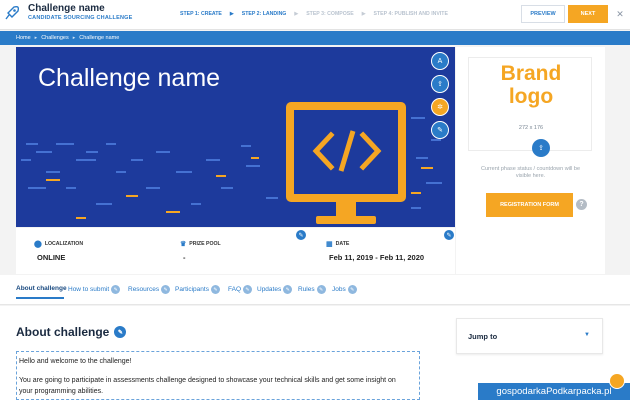 Image resolution: width=630 pixels, height=400 pixels. Describe the element at coordinates (55, 38) in the screenshot. I see `breadcrumb-challenges: Challenges` at that location.